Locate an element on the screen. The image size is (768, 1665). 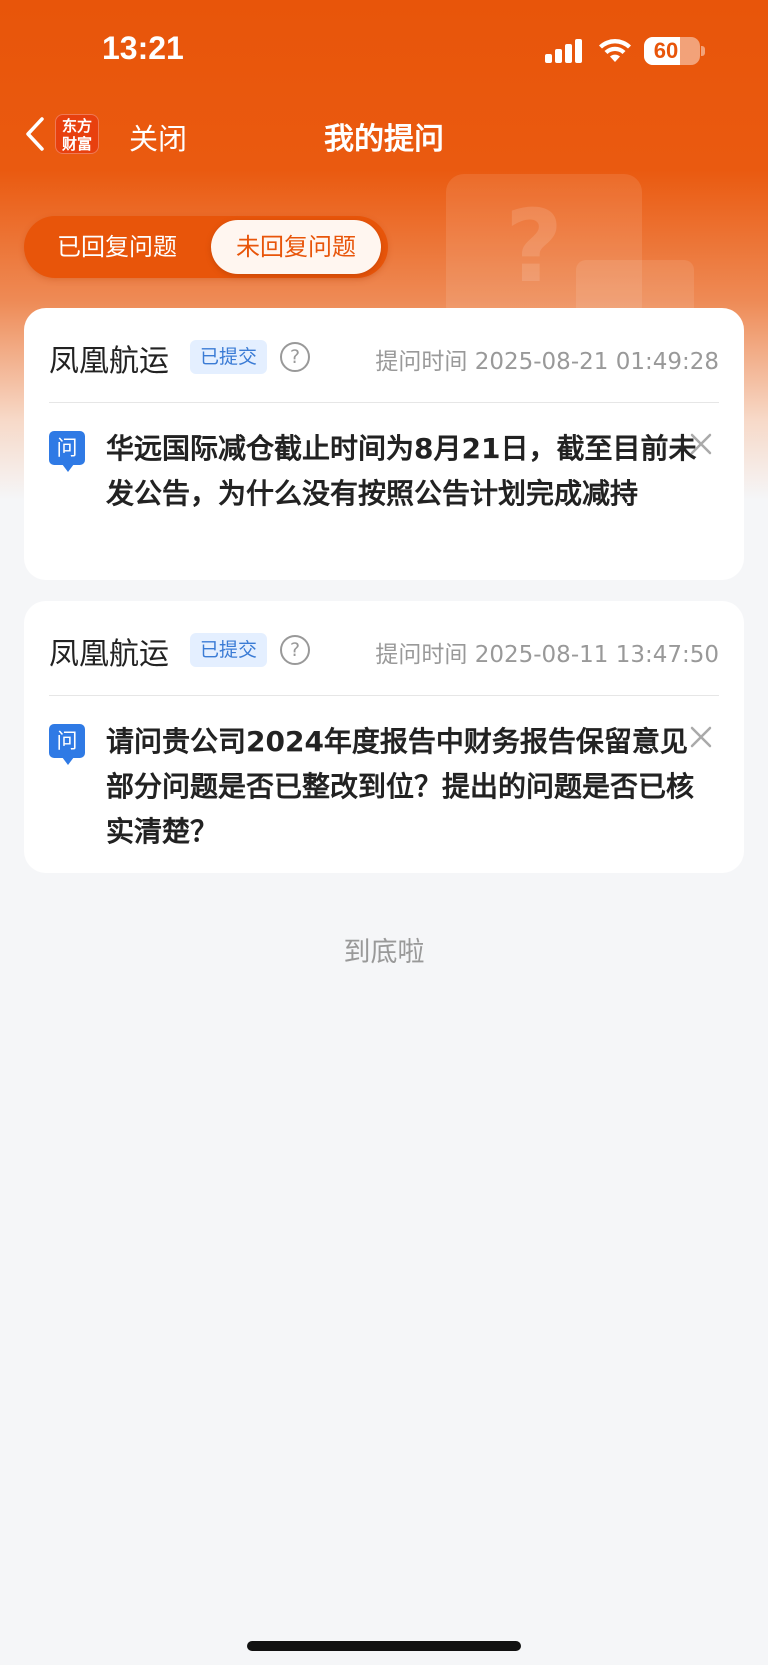
battery-level: 60 is located at coordinates (666, 50).